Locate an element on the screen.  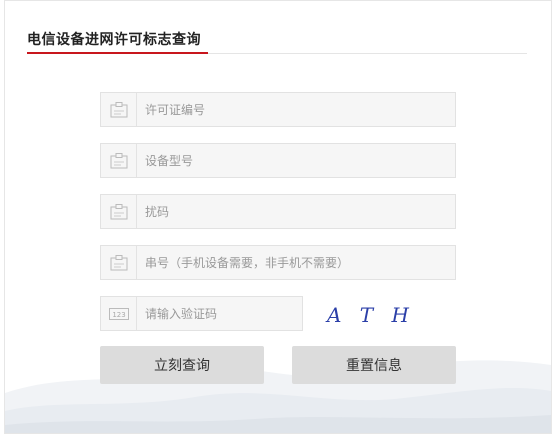
captcha-icon: 123 is located at coordinates (119, 313).